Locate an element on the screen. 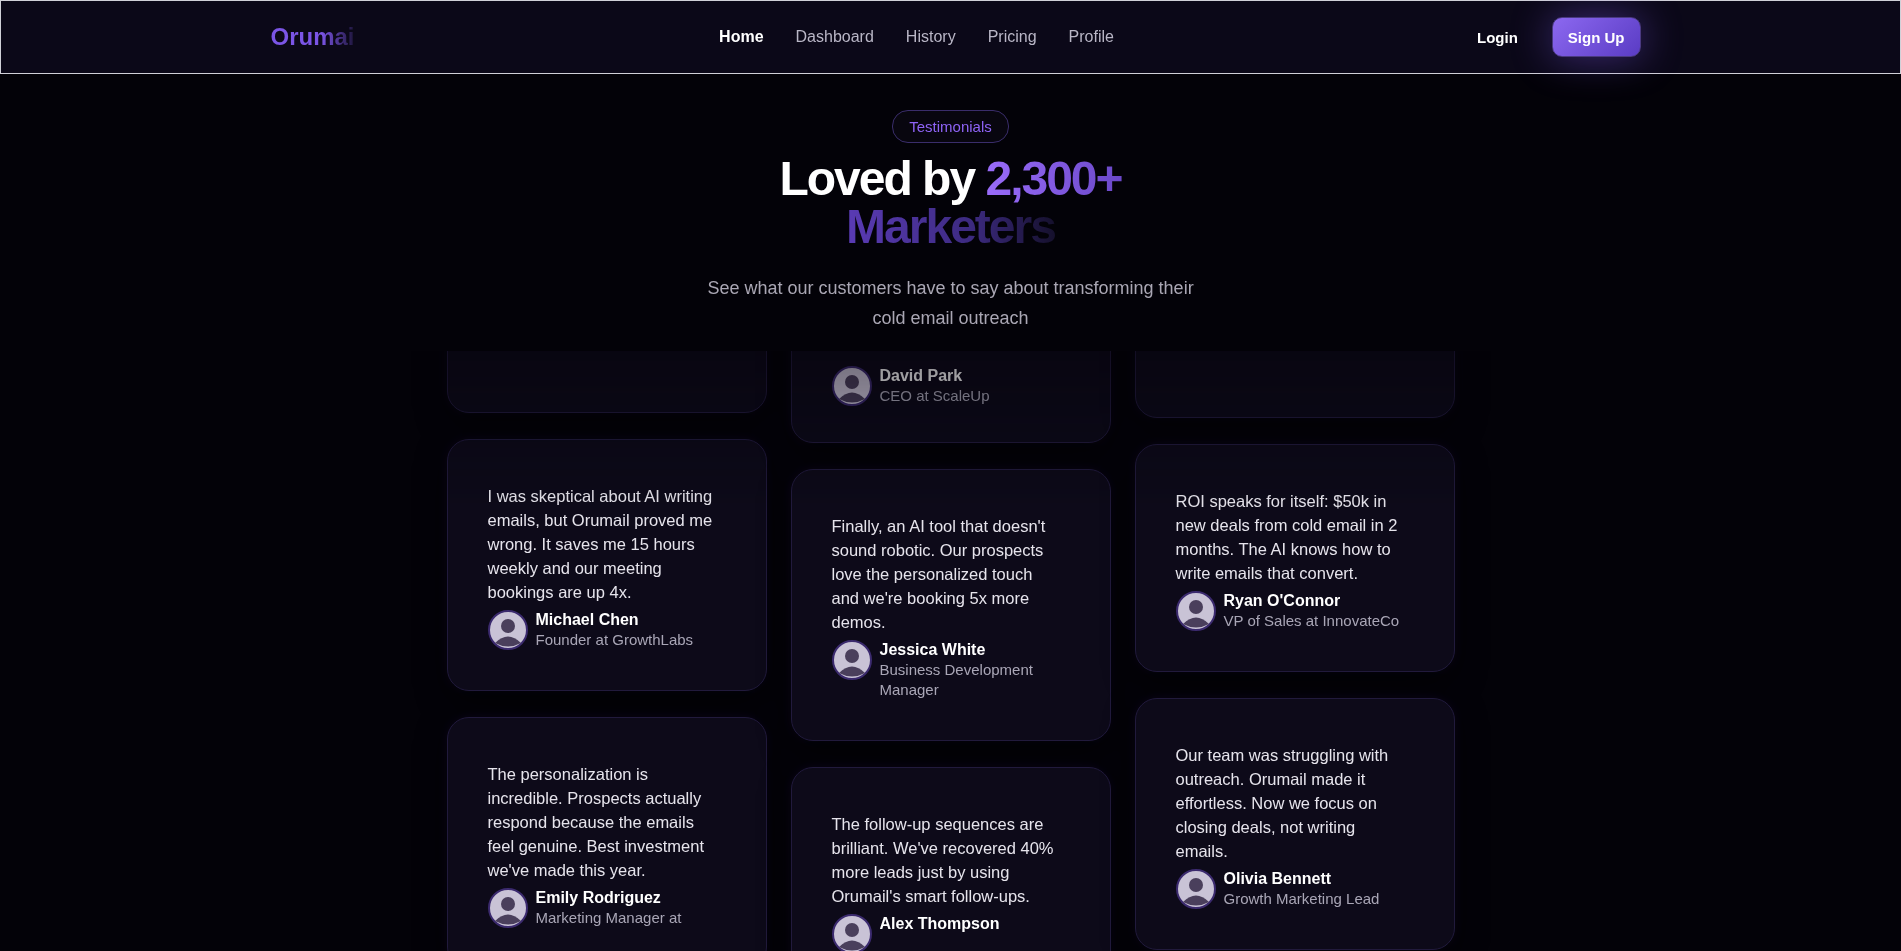  nav-link: Dashboard is located at coordinates (834, 37).